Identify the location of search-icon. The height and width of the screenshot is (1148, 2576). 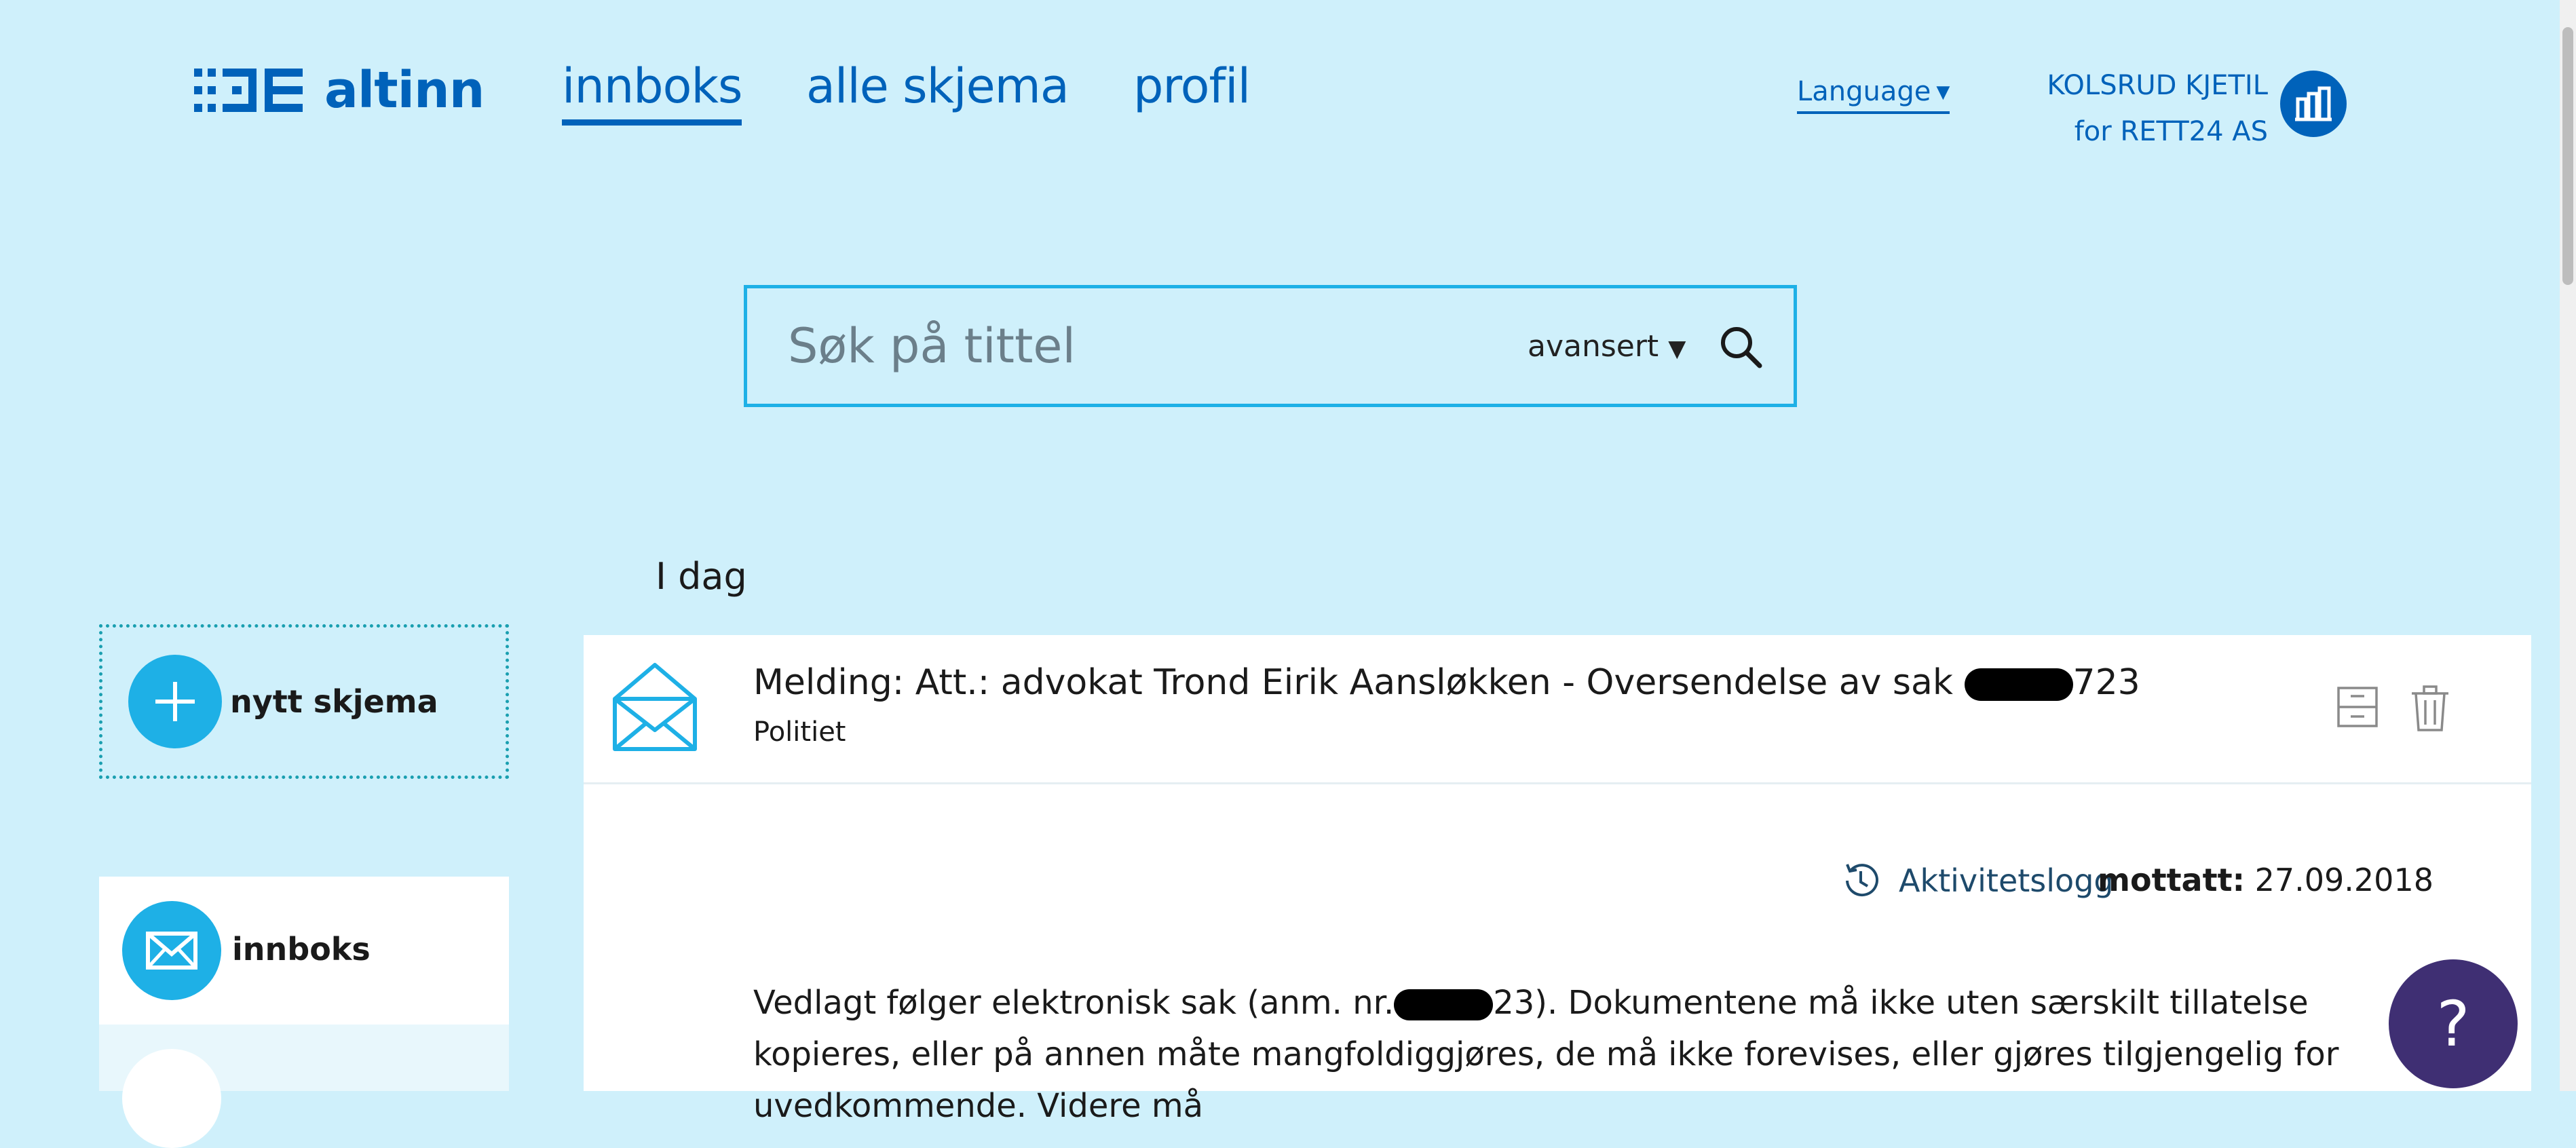
(1741, 347).